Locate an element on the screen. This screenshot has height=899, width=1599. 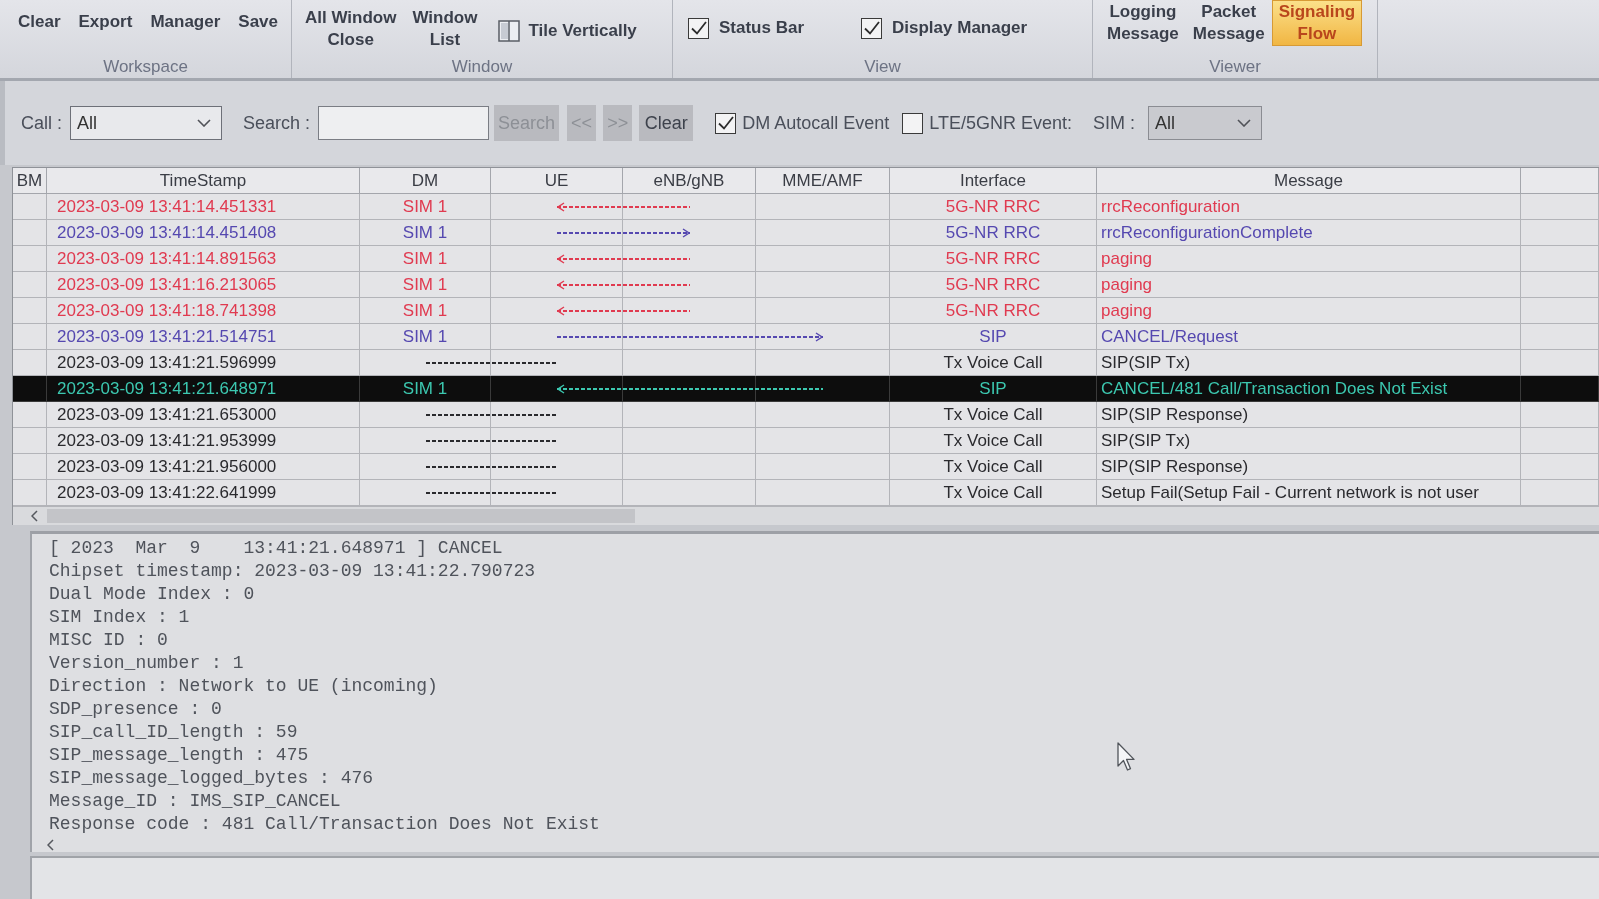
mouse-pointer-icon is located at coordinates (1126, 757).